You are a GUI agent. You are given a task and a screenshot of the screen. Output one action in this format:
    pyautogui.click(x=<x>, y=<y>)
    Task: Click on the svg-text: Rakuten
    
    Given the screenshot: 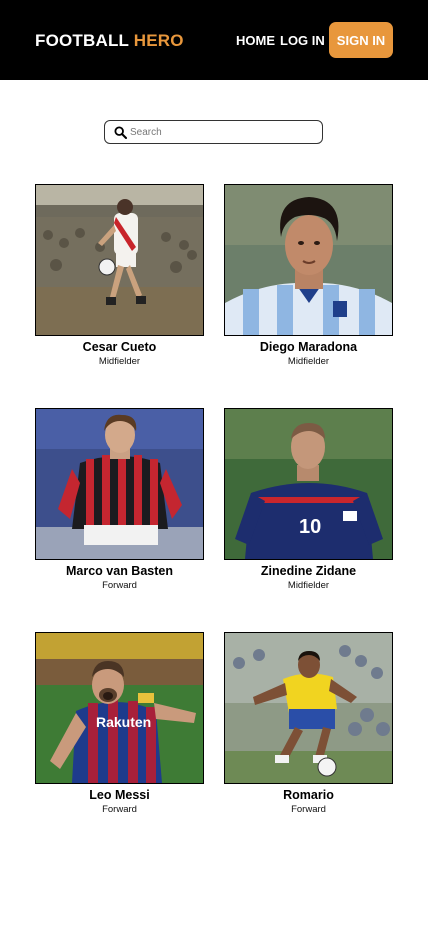 What is the action you would take?
    pyautogui.click(x=123, y=722)
    